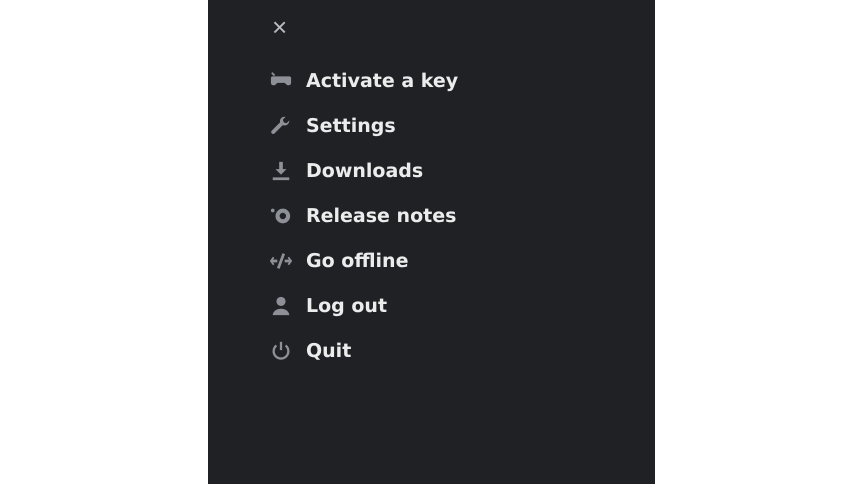 This screenshot has width=860, height=484. Describe the element at coordinates (281, 126) in the screenshot. I see `wrench-icon` at that location.